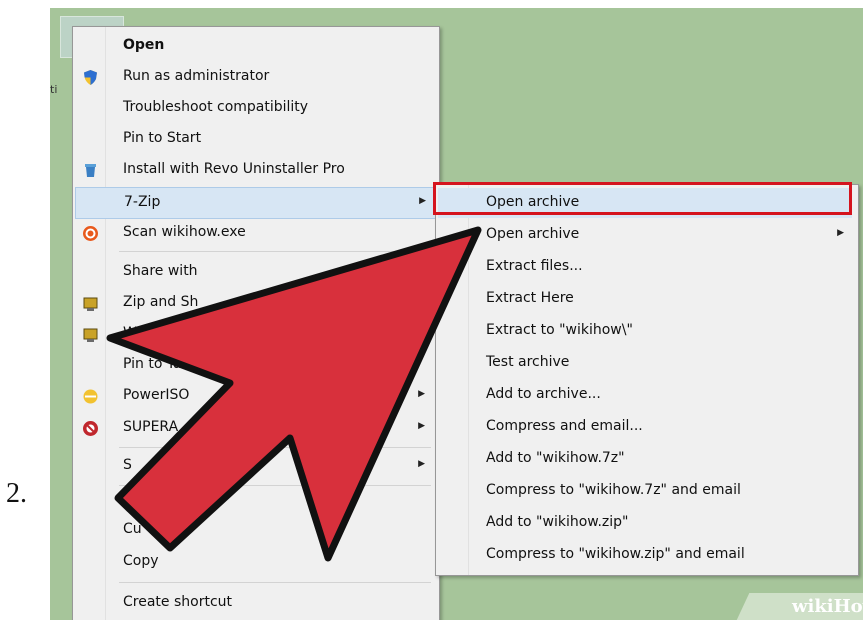  I want to click on logo-part: How, so click(848, 606).